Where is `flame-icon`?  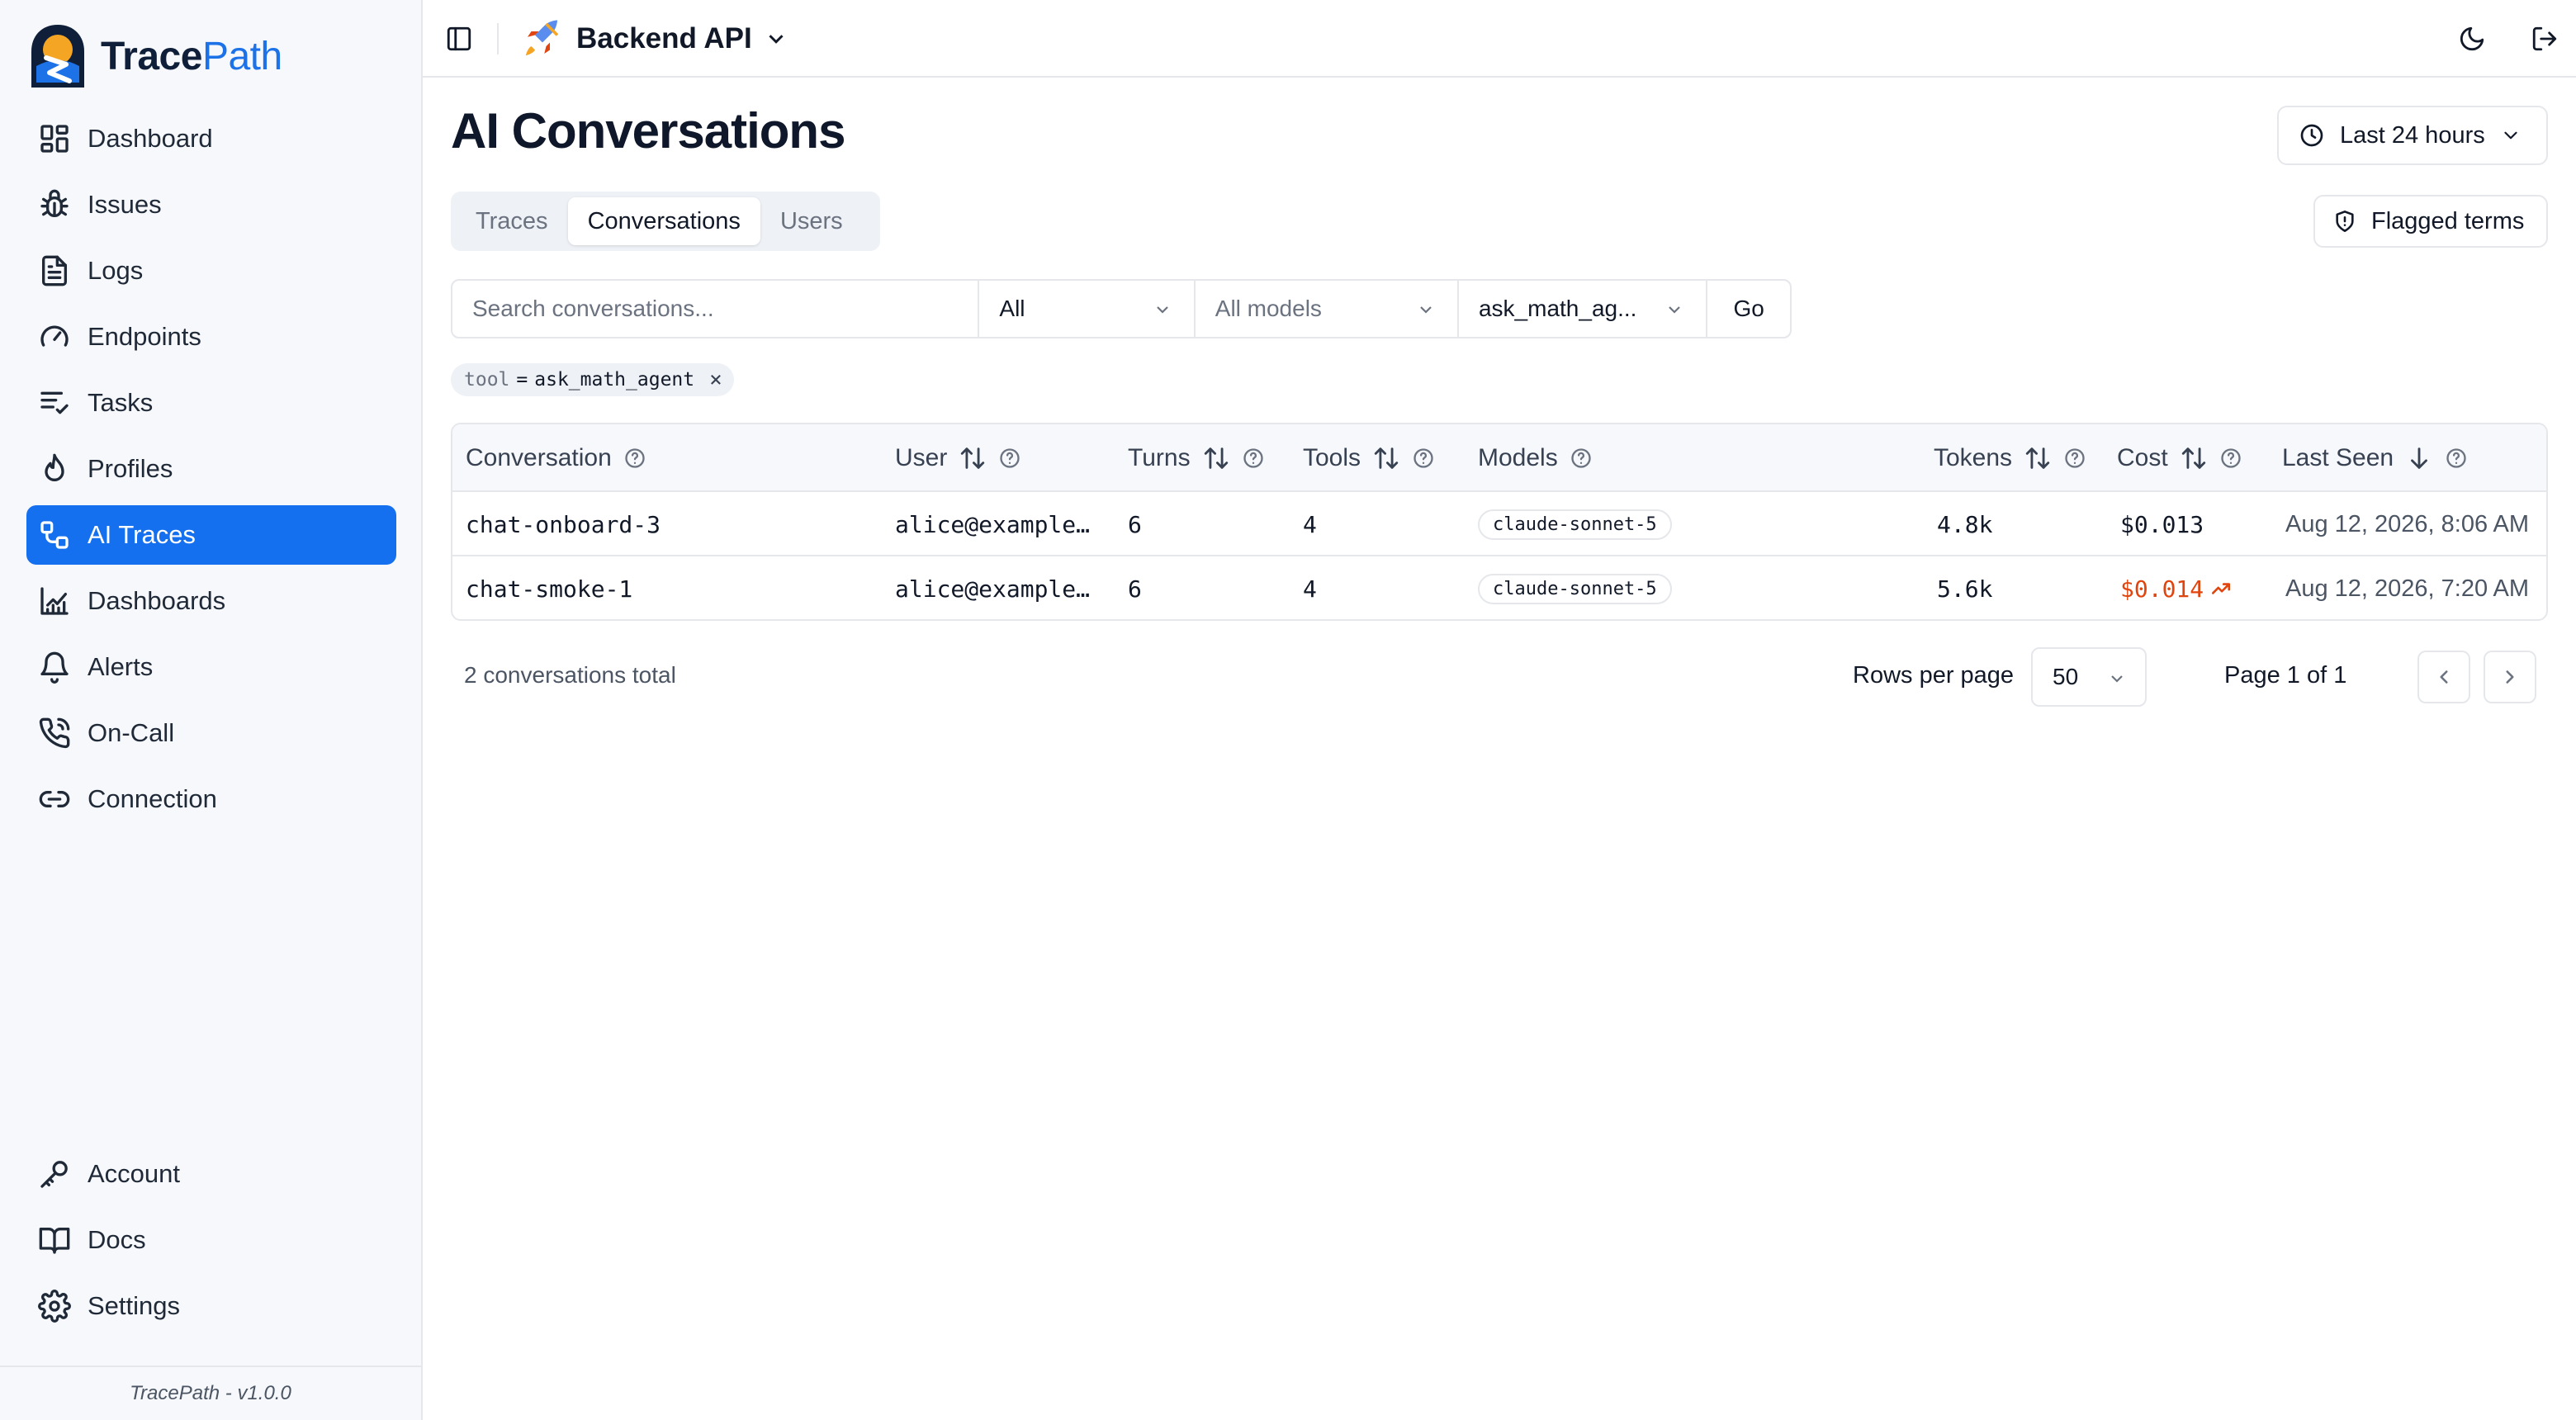 flame-icon is located at coordinates (54, 467).